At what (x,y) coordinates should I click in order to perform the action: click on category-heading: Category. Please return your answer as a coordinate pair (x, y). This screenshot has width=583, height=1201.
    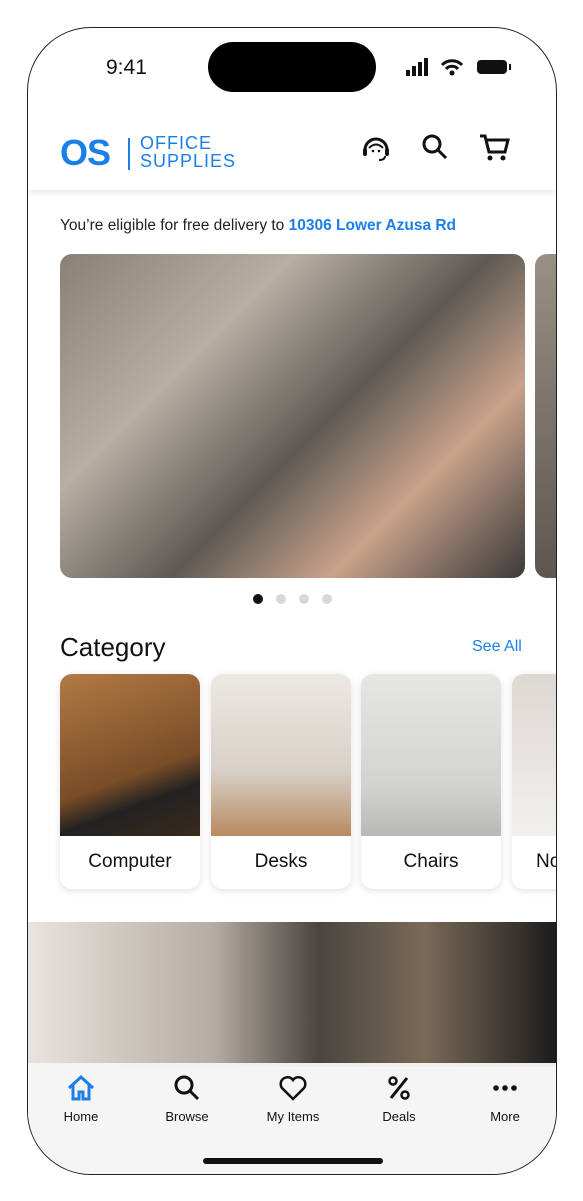
    Looking at the image, I should click on (113, 647).